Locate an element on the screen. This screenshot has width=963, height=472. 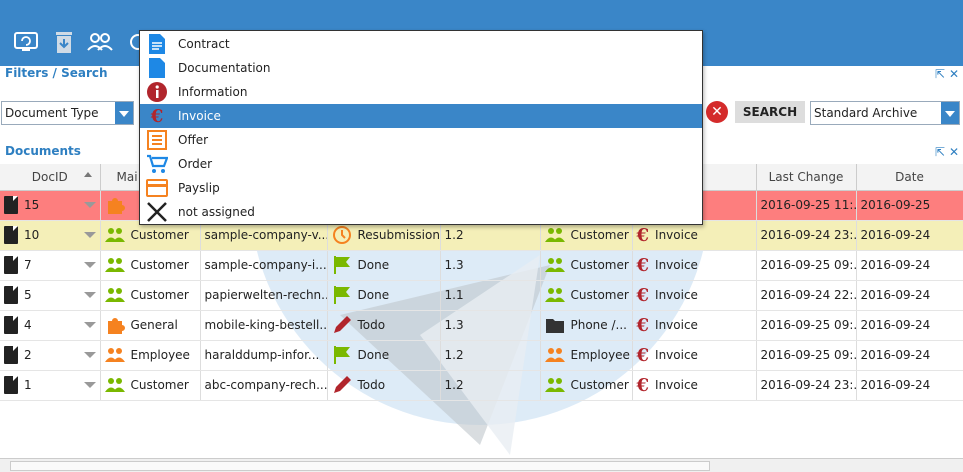
dropdown-option-label: Offer is located at coordinates (193, 140).